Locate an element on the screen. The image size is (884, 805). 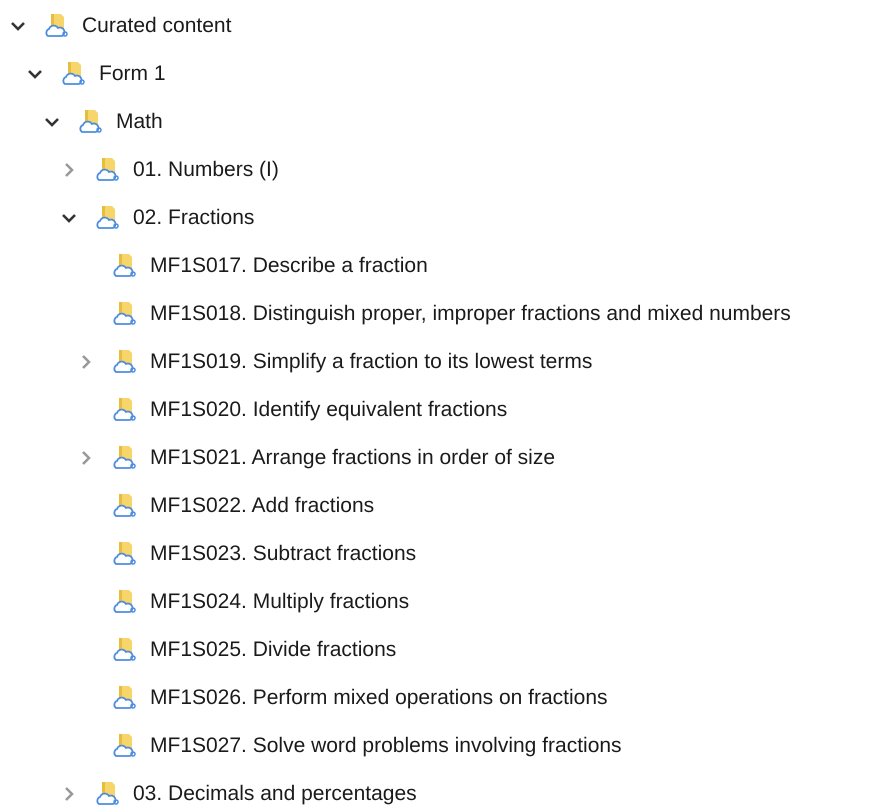
tree-item: MF1S018. Distinguish proper, improper fractions and mixed numbers is located at coordinates (470, 314).